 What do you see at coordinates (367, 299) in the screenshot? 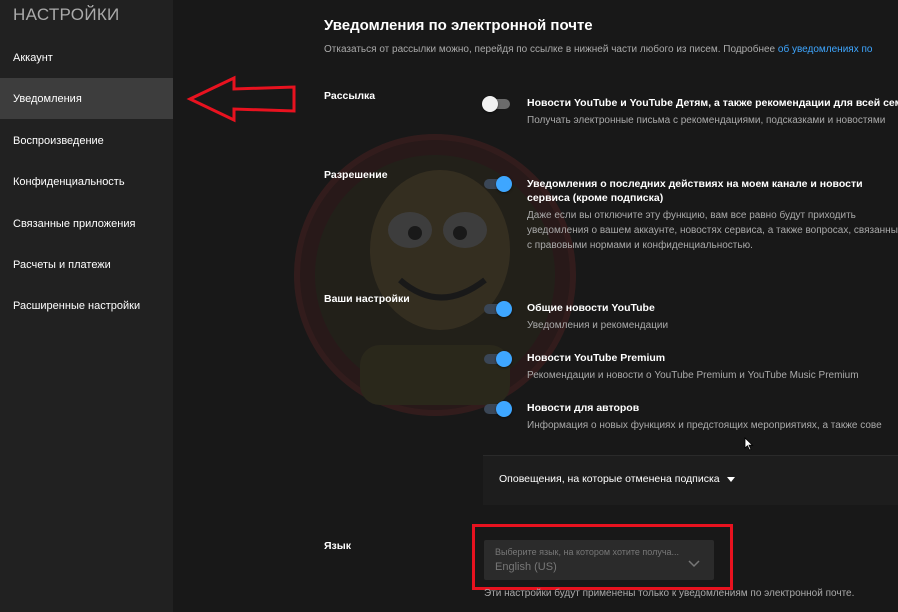
I see `section-label-your-settings: Ваши настройки` at bounding box center [367, 299].